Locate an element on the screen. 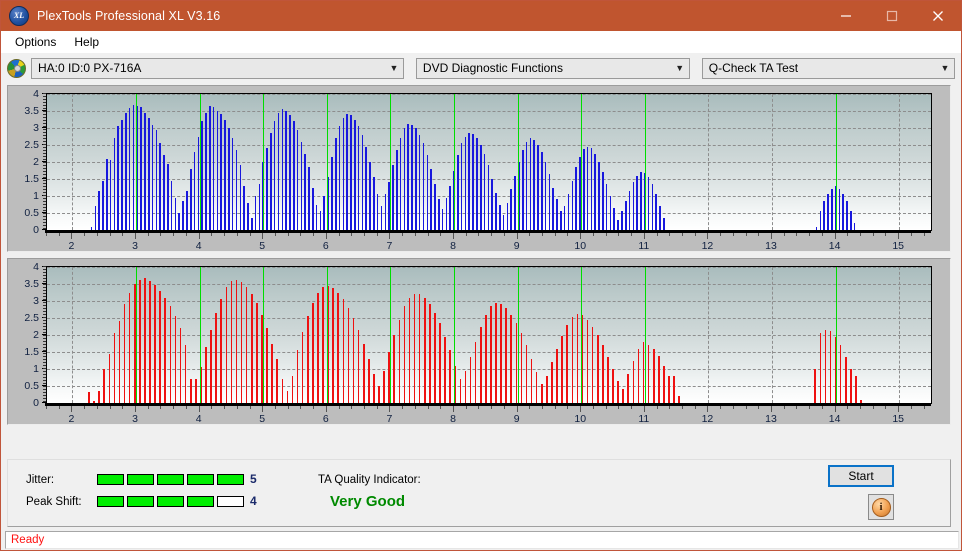  y-axis-minor-ticks is located at coordinates (44, 334).